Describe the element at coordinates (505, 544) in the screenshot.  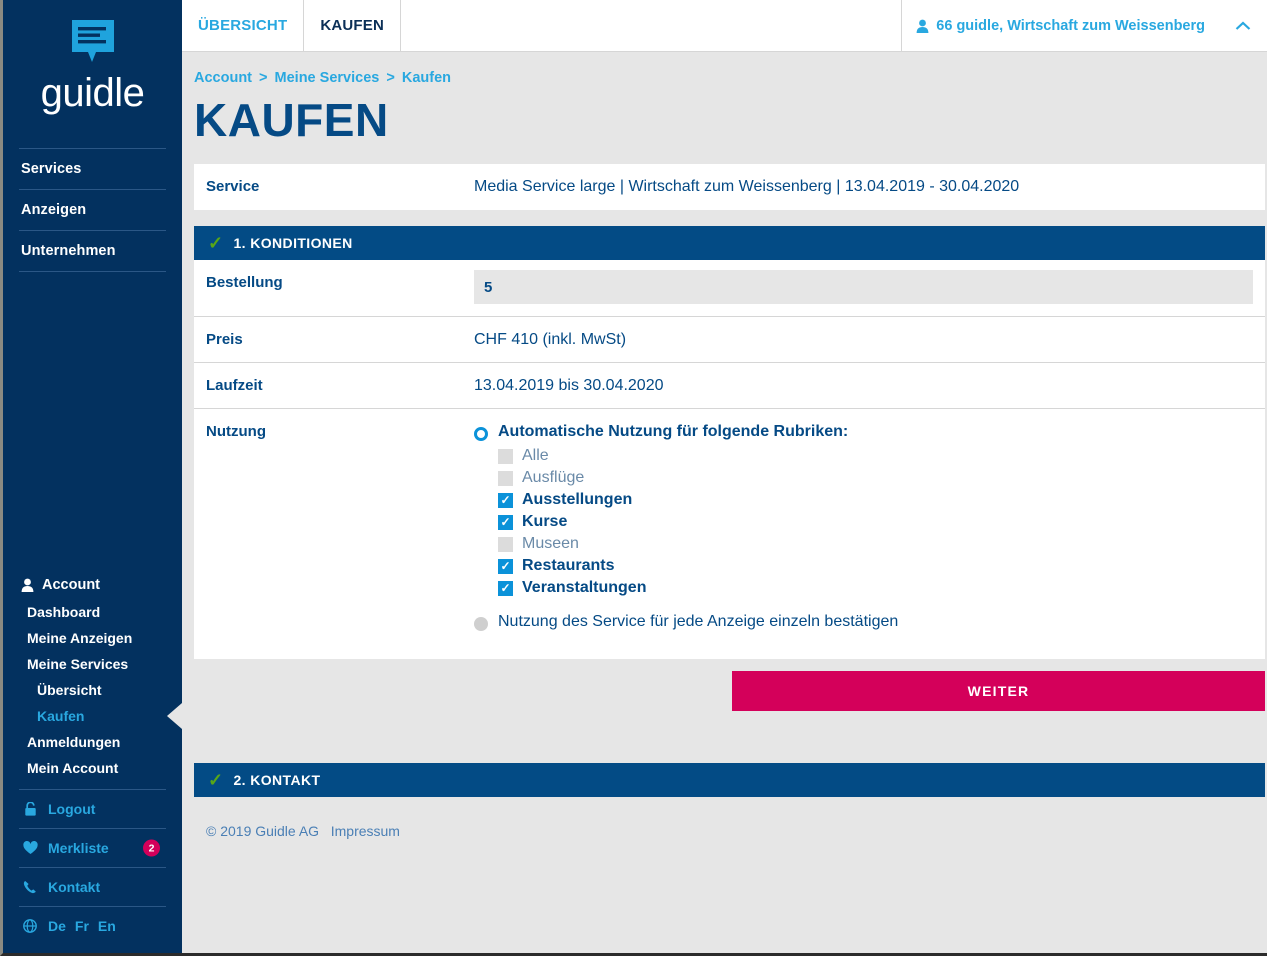
I see `checkbox-museen` at that location.